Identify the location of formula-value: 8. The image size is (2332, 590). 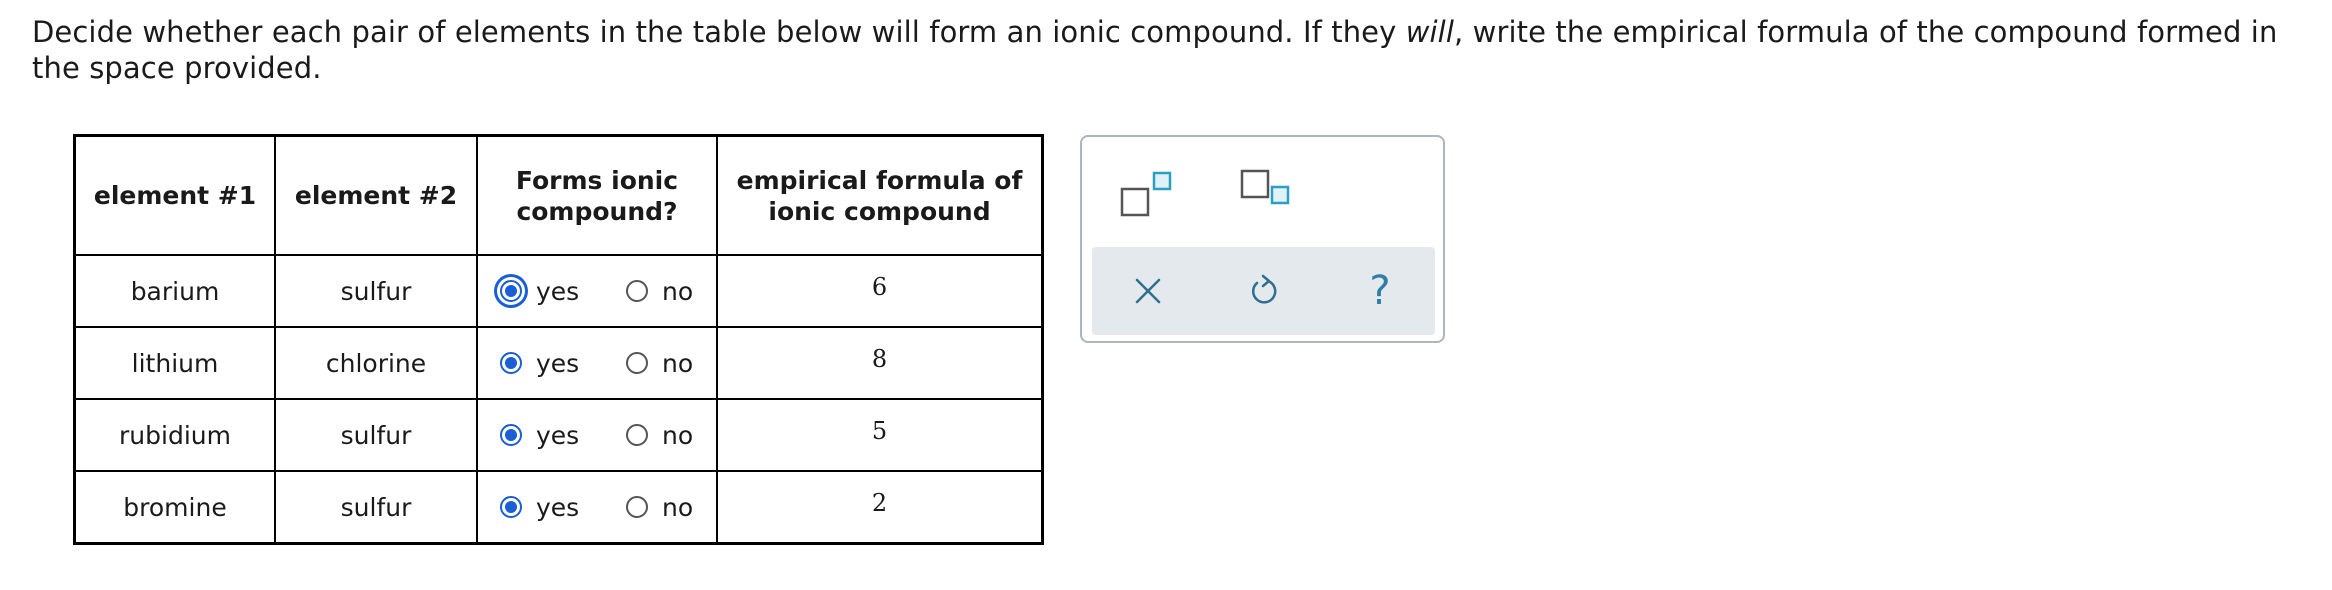
(879, 358).